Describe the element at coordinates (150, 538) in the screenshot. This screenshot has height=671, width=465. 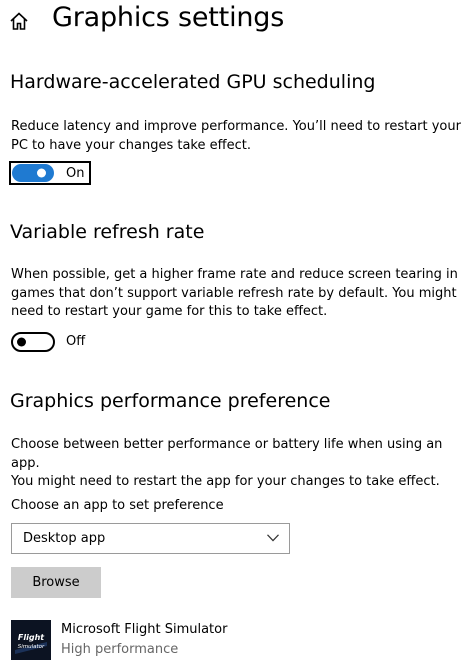
I see `app-type-dropdown: Desktop app` at that location.